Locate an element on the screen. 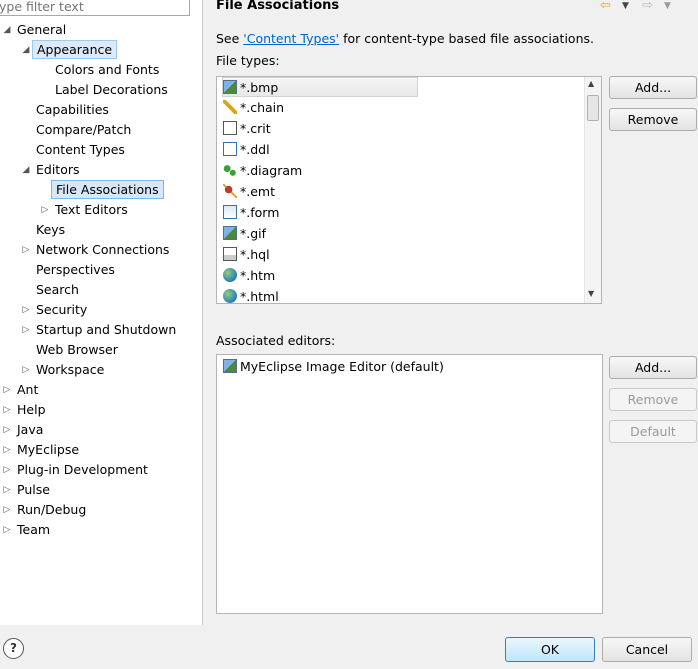 Image resolution: width=698 pixels, height=669 pixels. tree-item-label: Run/Debug is located at coordinates (51, 510).